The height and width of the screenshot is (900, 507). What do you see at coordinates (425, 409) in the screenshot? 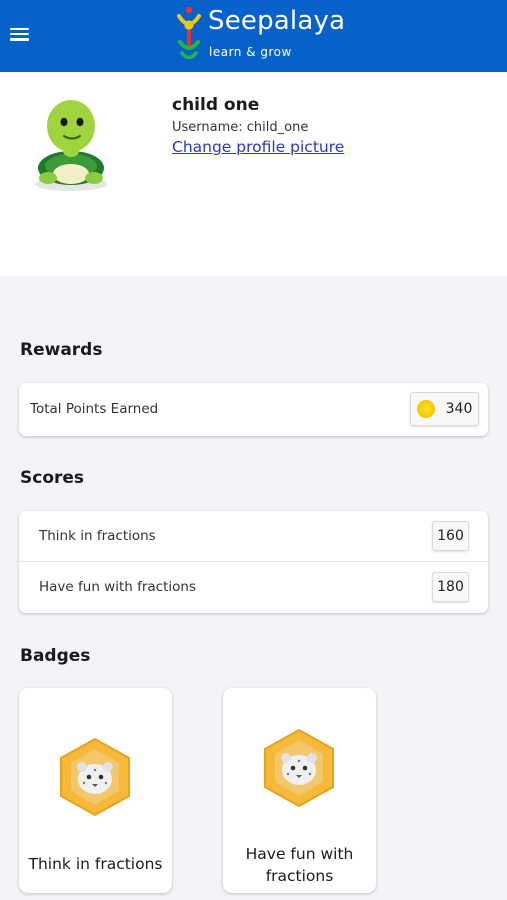
I see `coin-icon` at bounding box center [425, 409].